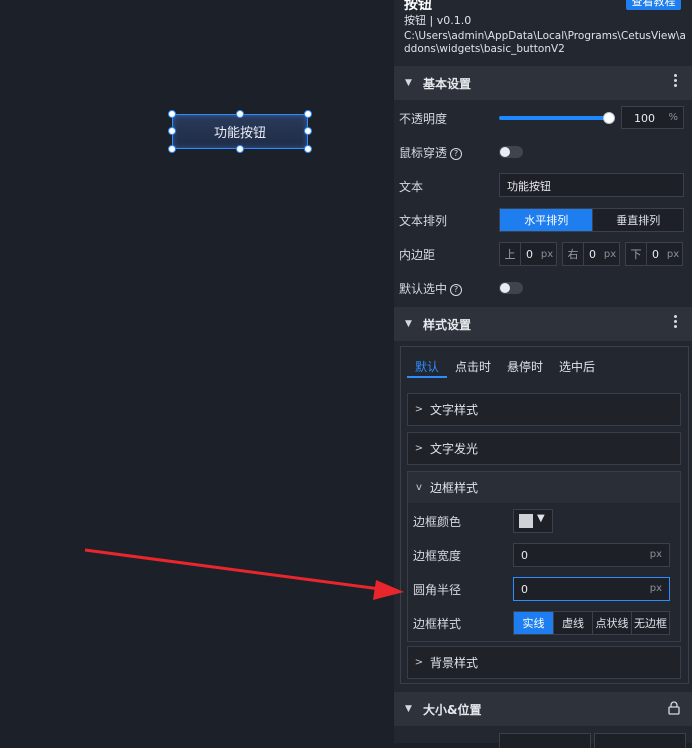 The height and width of the screenshot is (748, 692). What do you see at coordinates (172, 114) in the screenshot?
I see `resize-handle-nw` at bounding box center [172, 114].